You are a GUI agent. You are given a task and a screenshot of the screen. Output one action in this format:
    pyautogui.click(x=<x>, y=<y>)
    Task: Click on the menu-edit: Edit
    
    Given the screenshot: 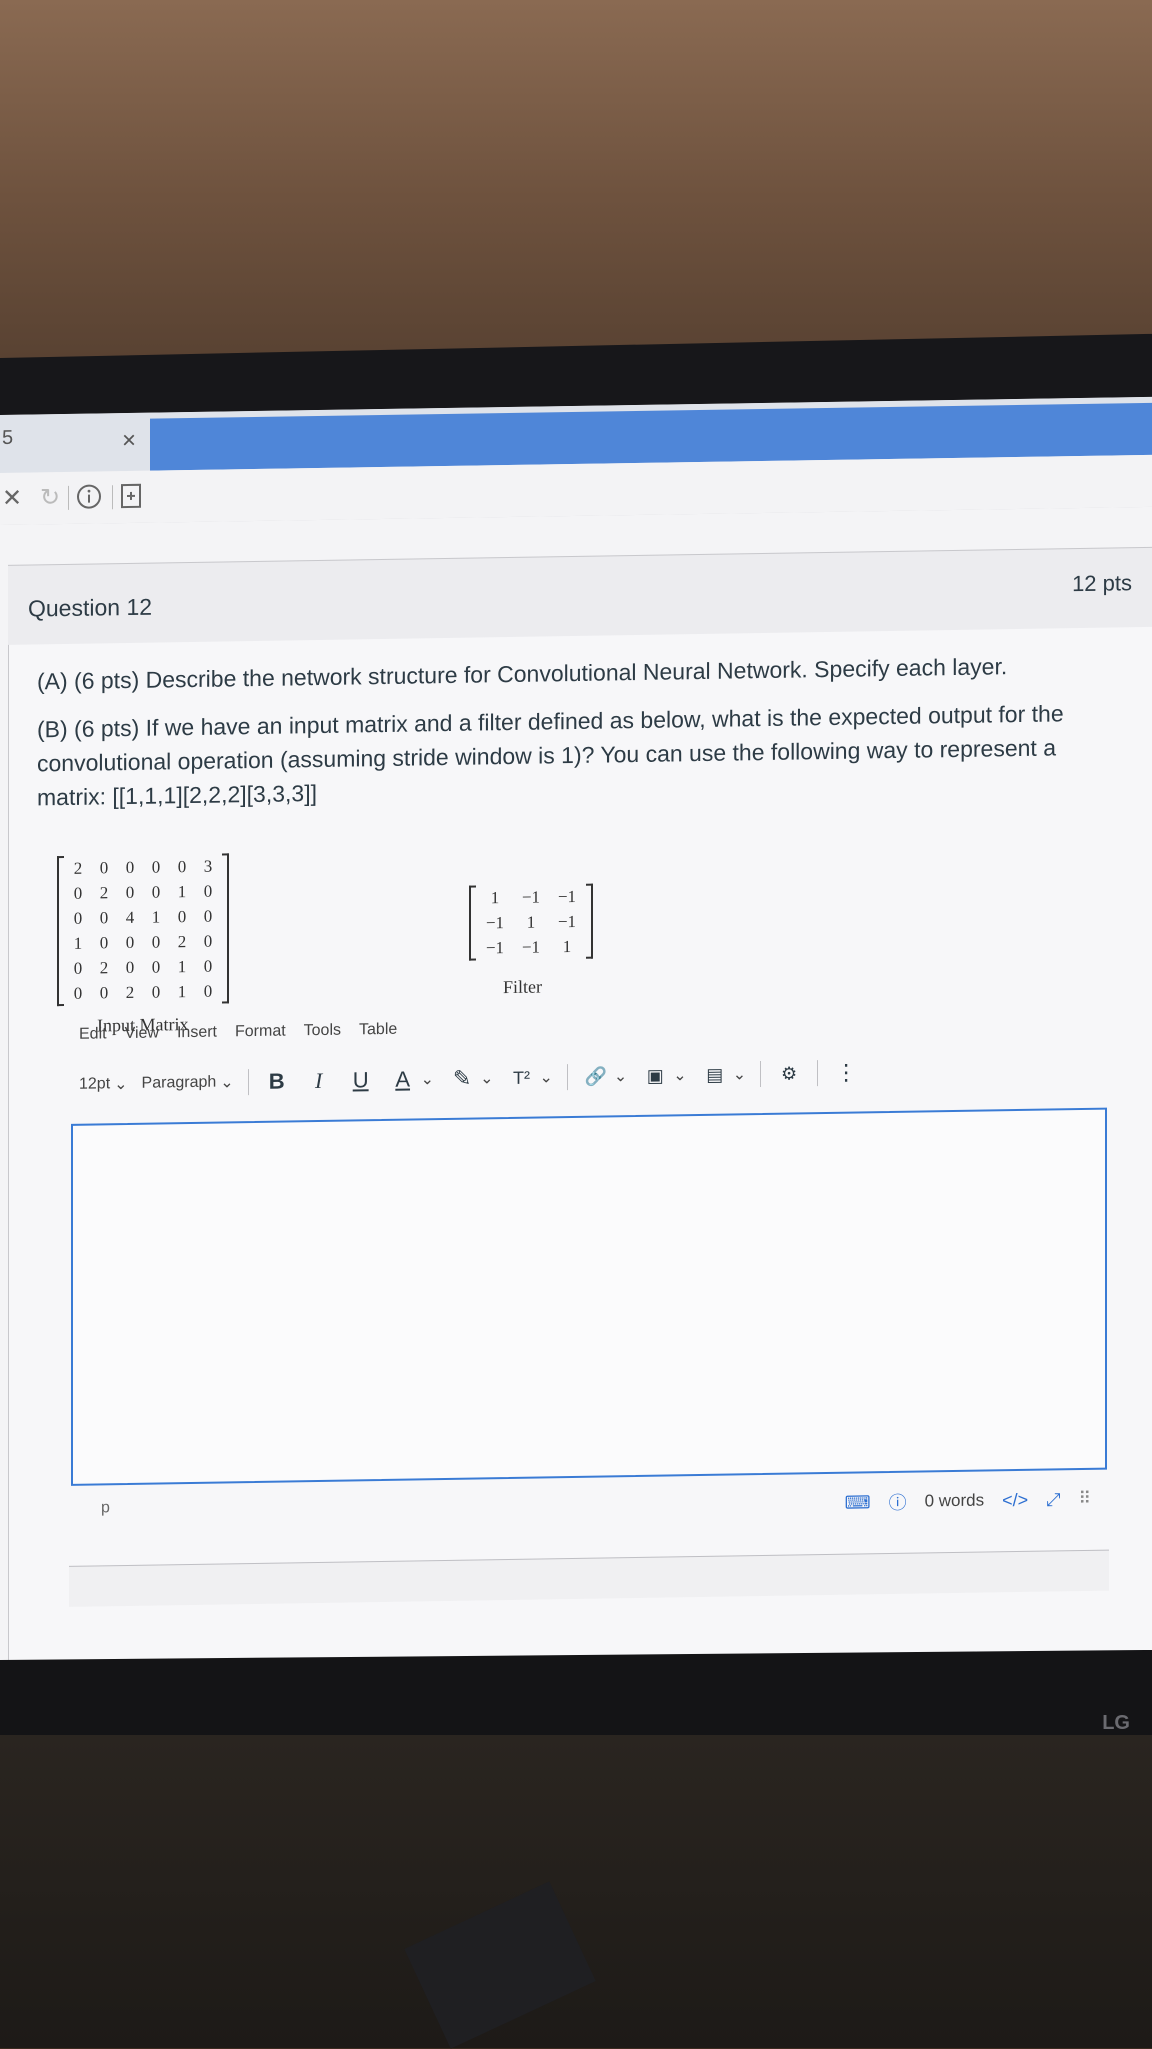 What is the action you would take?
    pyautogui.click(x=93, y=1034)
    